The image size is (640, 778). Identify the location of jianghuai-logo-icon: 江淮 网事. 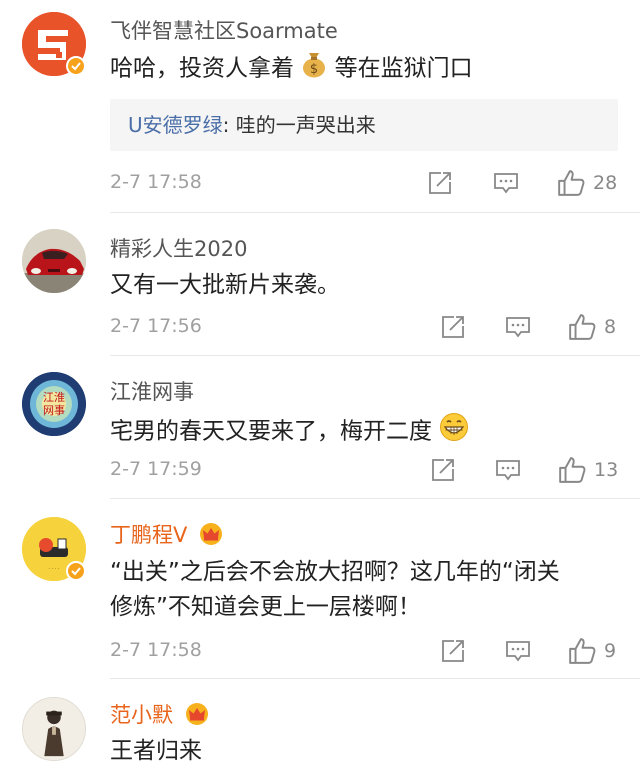
(54, 404).